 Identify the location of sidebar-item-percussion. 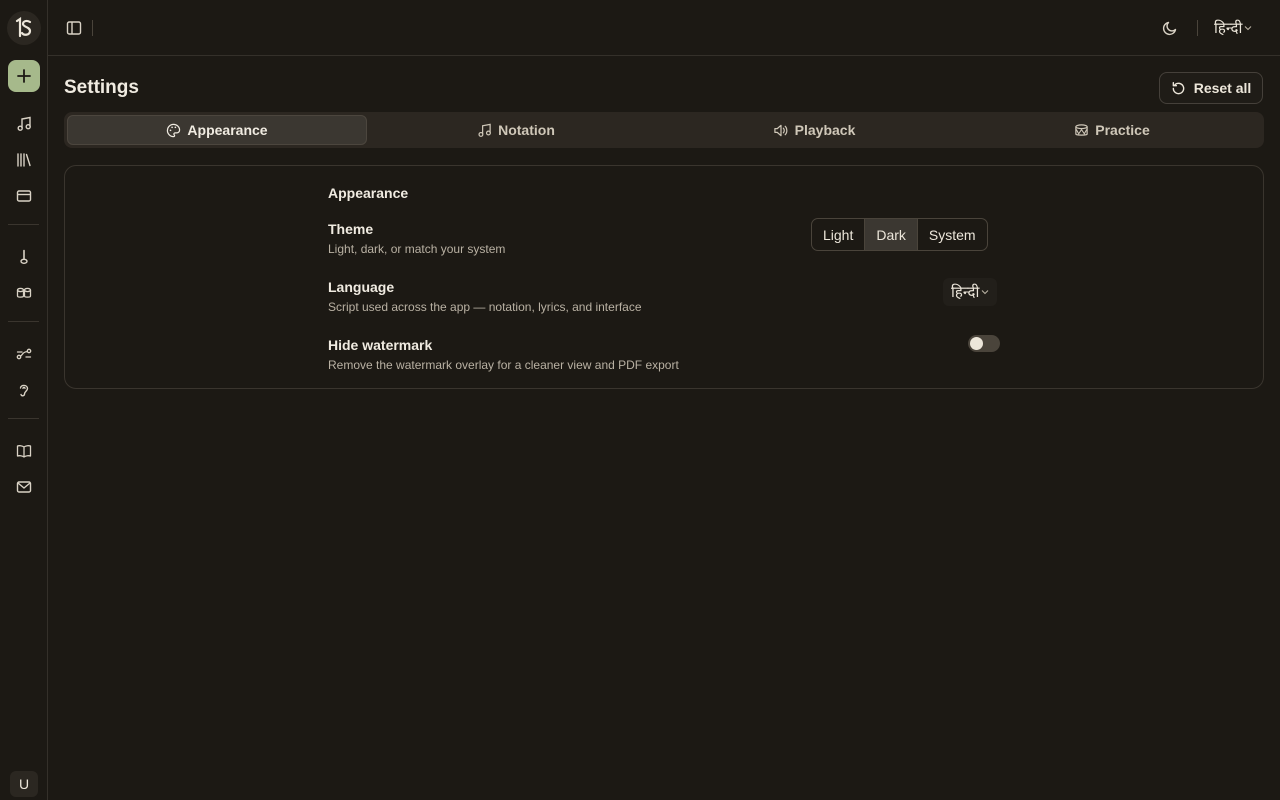
(24, 293).